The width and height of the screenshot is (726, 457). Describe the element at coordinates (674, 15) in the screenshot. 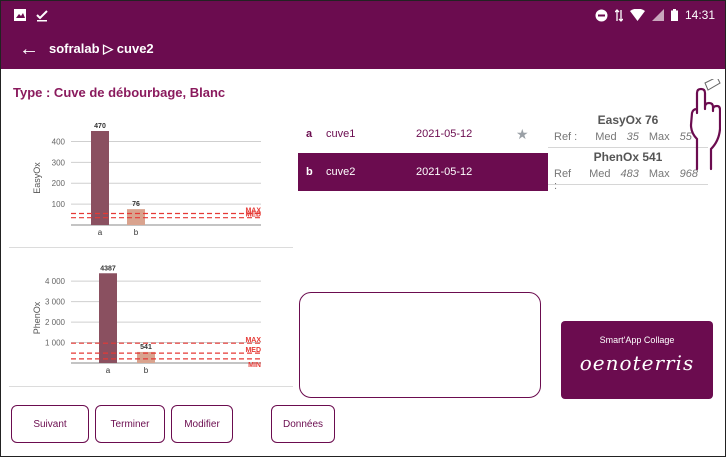

I see `battery-icon` at that location.